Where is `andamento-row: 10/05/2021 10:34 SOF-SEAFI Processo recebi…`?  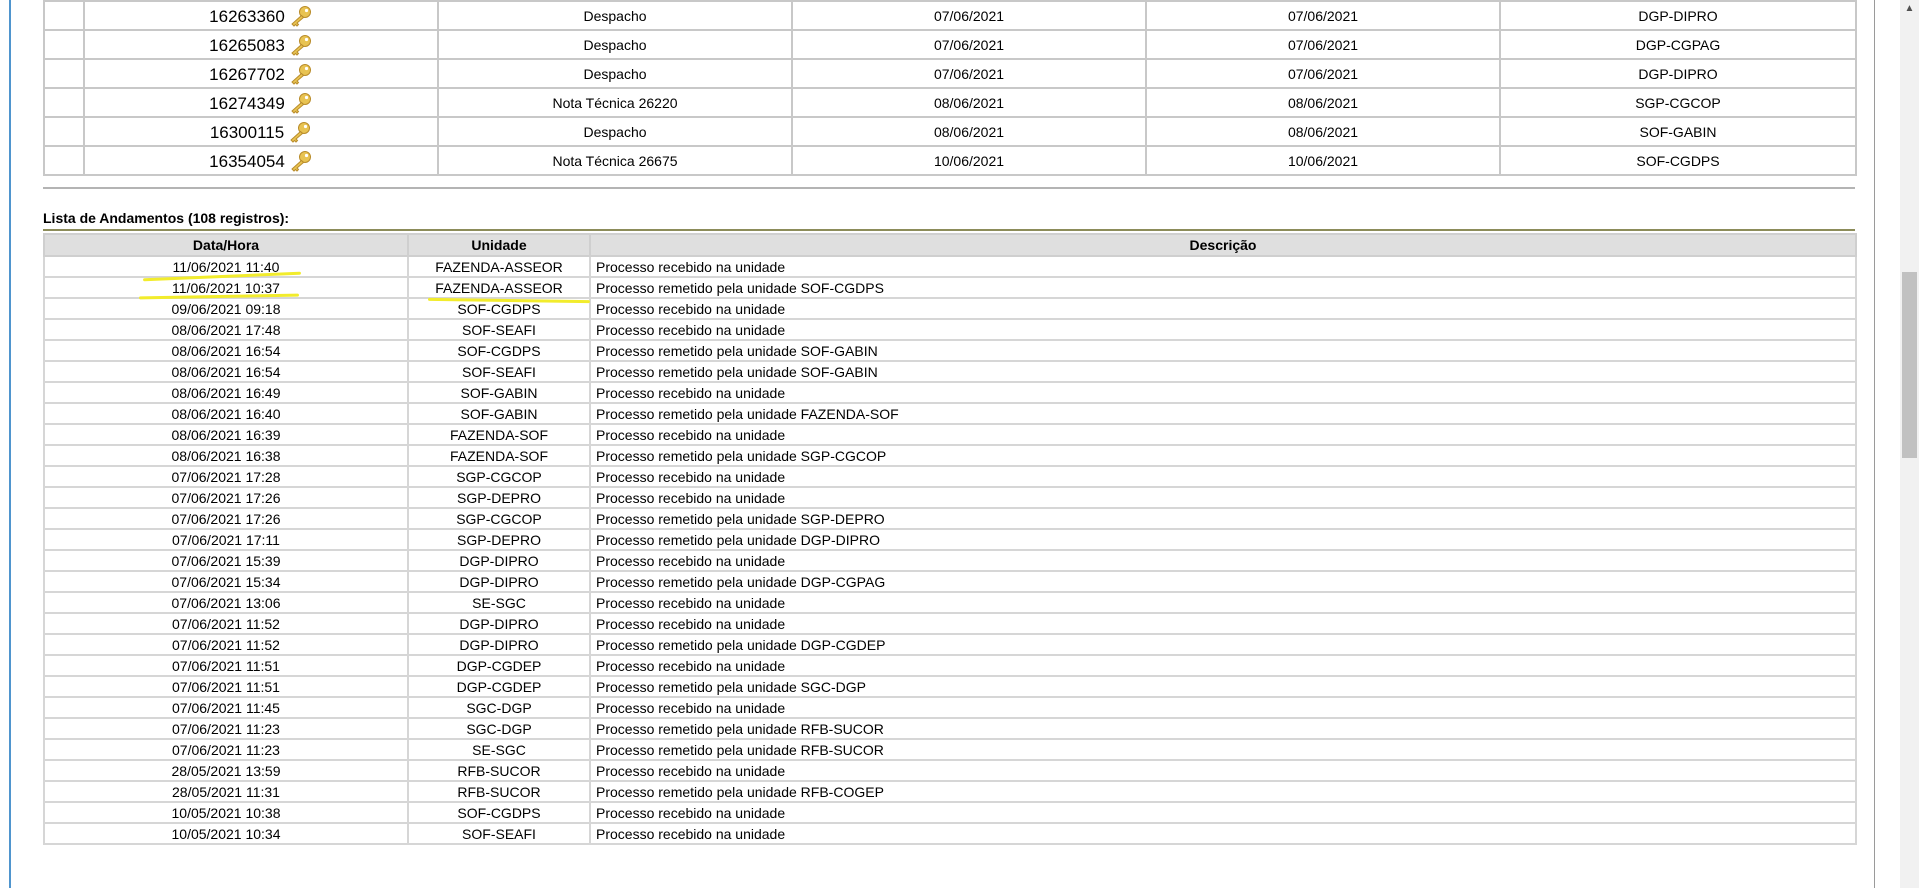 andamento-row: 10/05/2021 10:34 SOF-SEAFI Processo recebi… is located at coordinates (950, 833).